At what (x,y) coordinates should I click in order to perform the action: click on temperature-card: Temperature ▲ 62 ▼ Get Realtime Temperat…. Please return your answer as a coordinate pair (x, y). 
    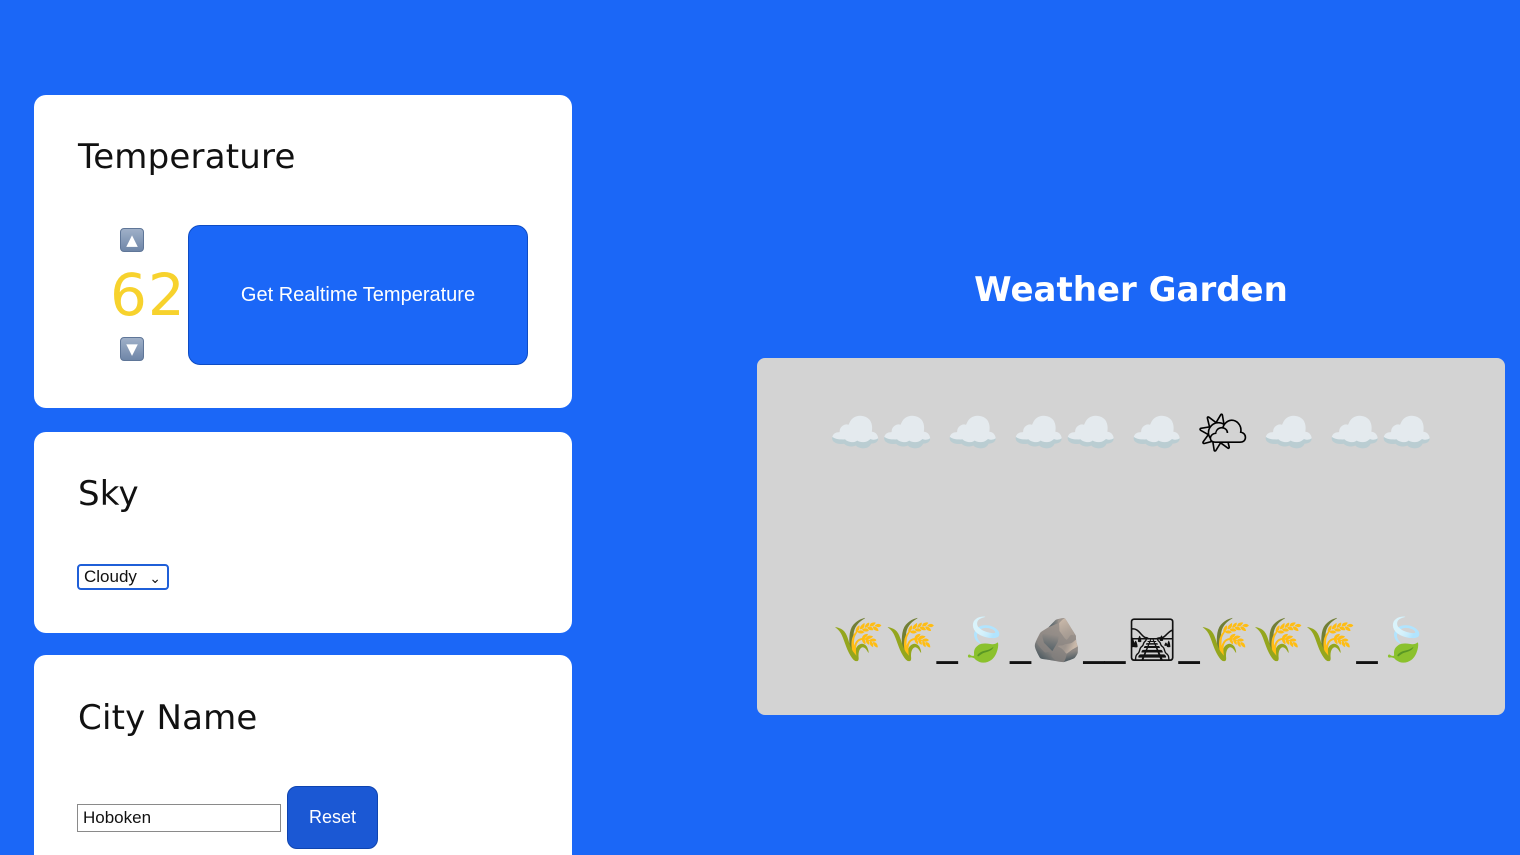
    Looking at the image, I should click on (303, 251).